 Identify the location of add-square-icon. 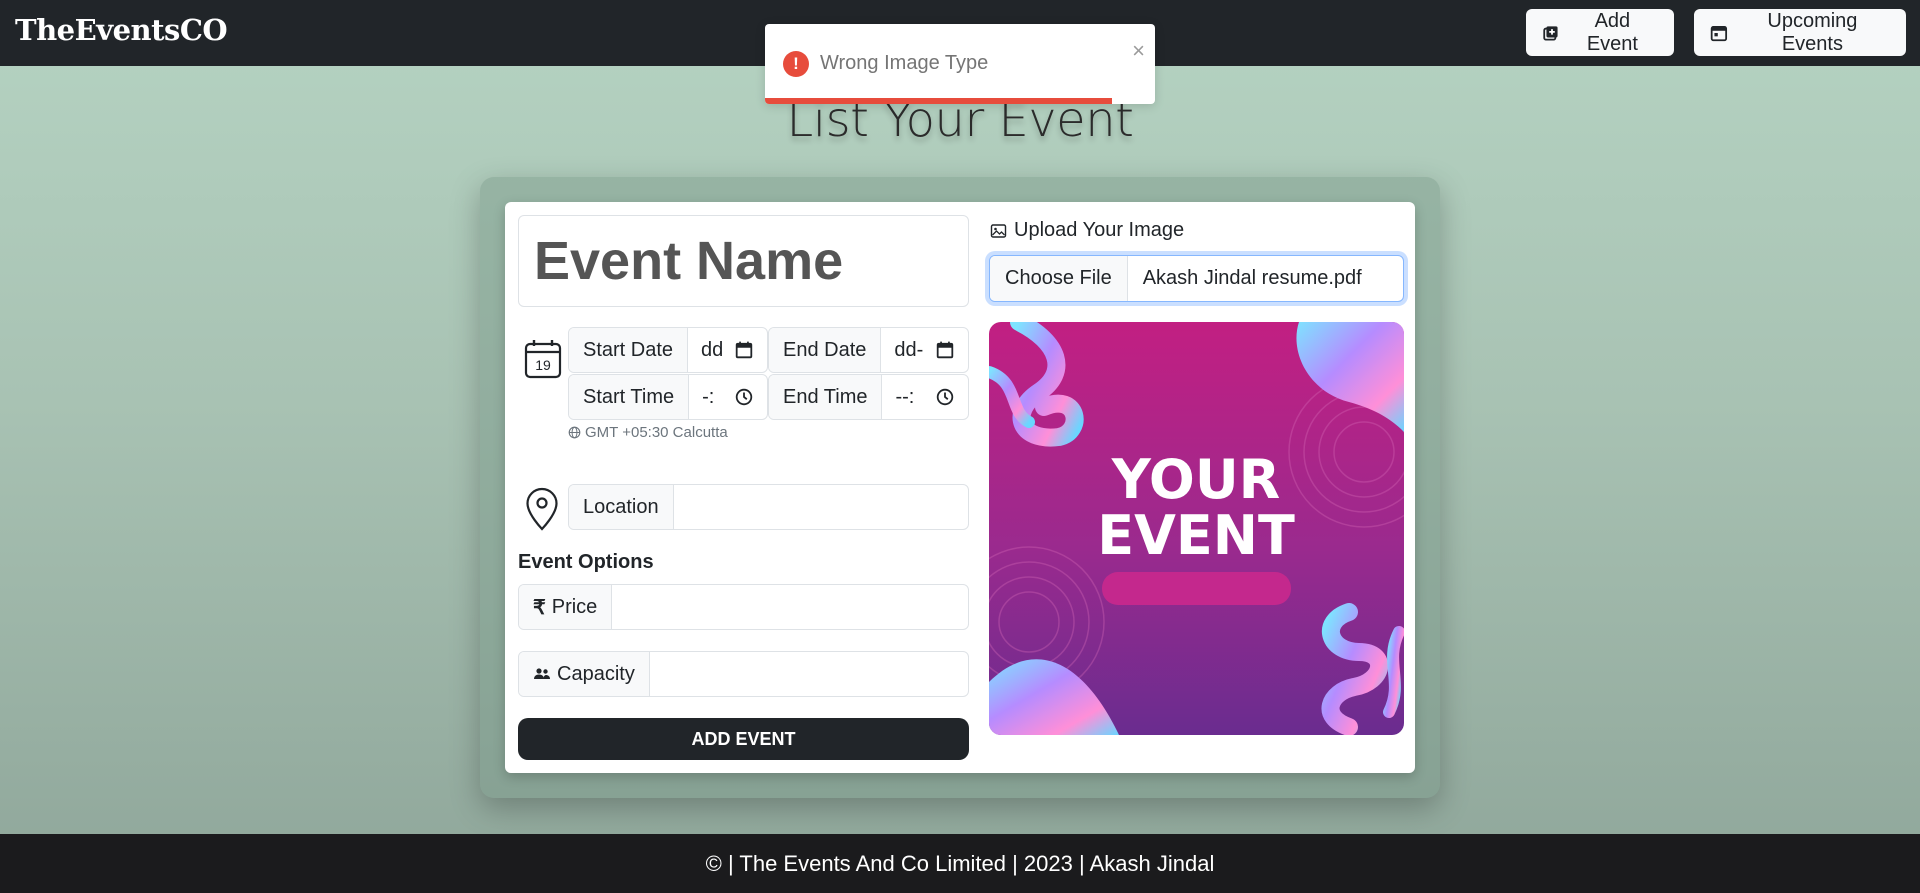
(1550, 33).